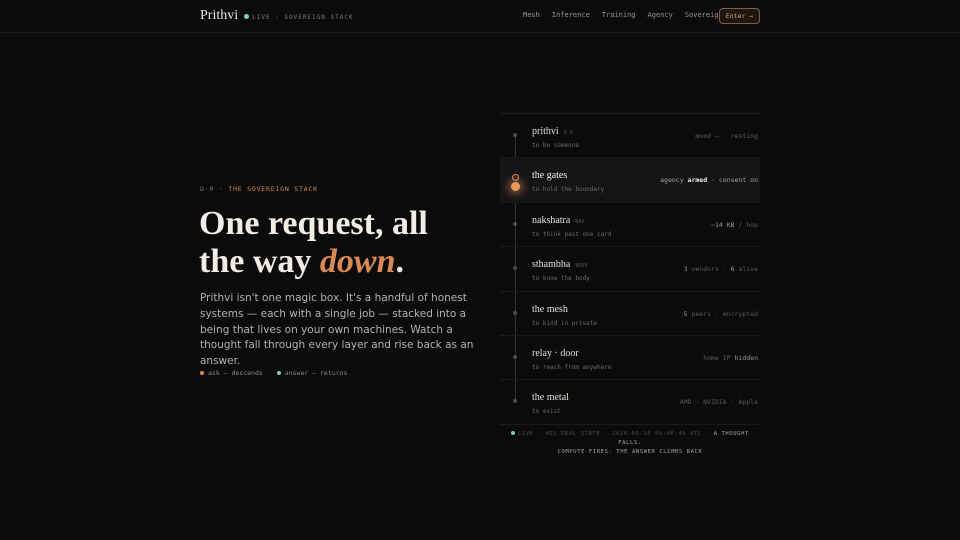 The image size is (960, 540). Describe the element at coordinates (581, 266) in the screenshot. I see `layer-tag: BODY` at that location.